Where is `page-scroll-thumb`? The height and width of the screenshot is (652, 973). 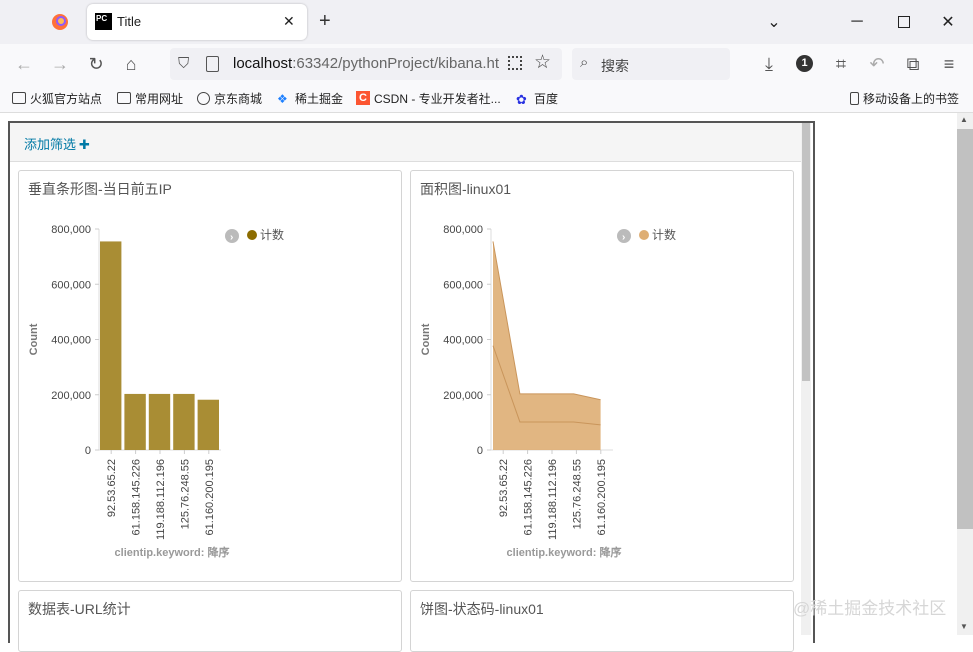
page-scroll-thumb is located at coordinates (965, 329).